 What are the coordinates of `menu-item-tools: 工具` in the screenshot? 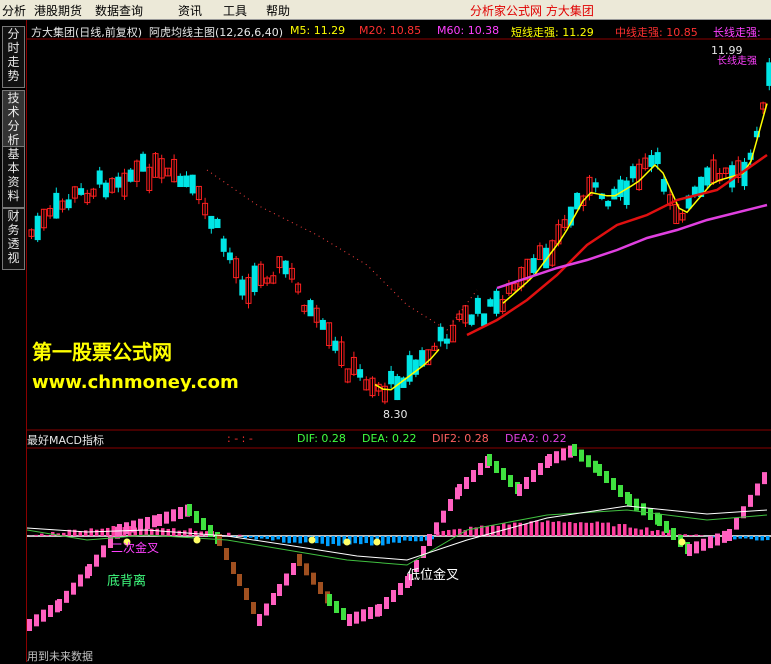 It's located at (235, 10).